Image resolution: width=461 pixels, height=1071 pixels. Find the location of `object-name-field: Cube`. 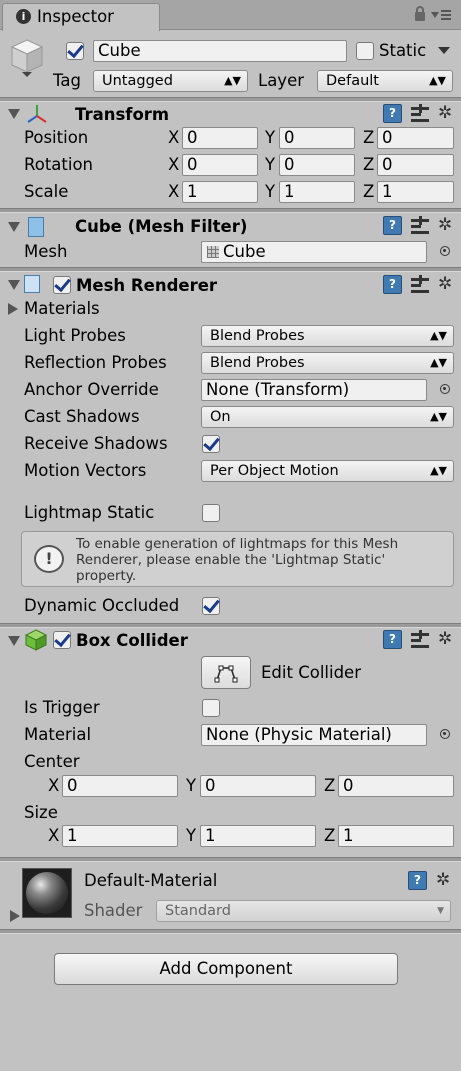

object-name-field: Cube is located at coordinates (220, 51).